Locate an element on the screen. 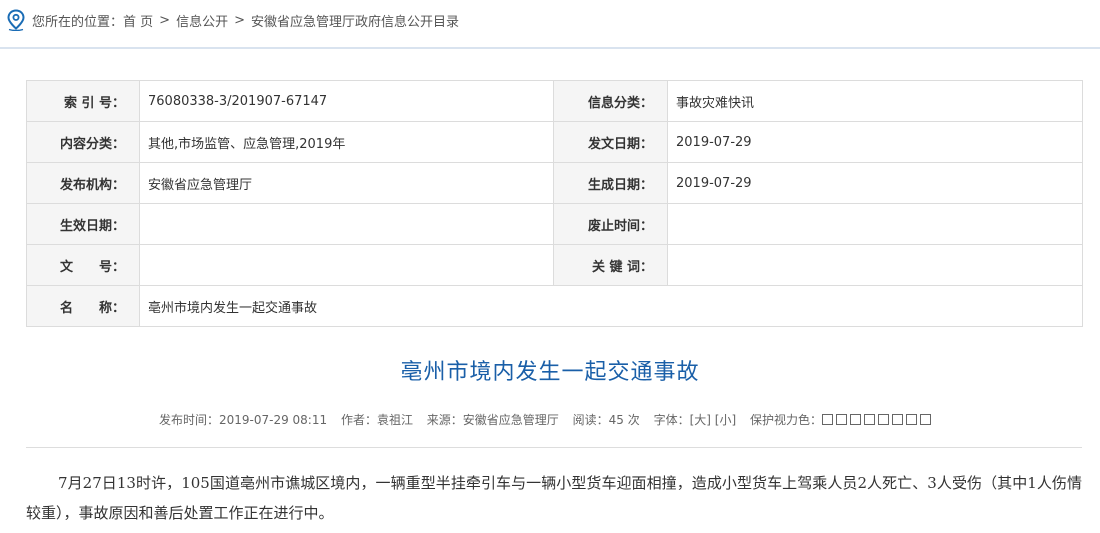 The width and height of the screenshot is (1100, 533). view-count: 阅读：45 次 is located at coordinates (606, 420).